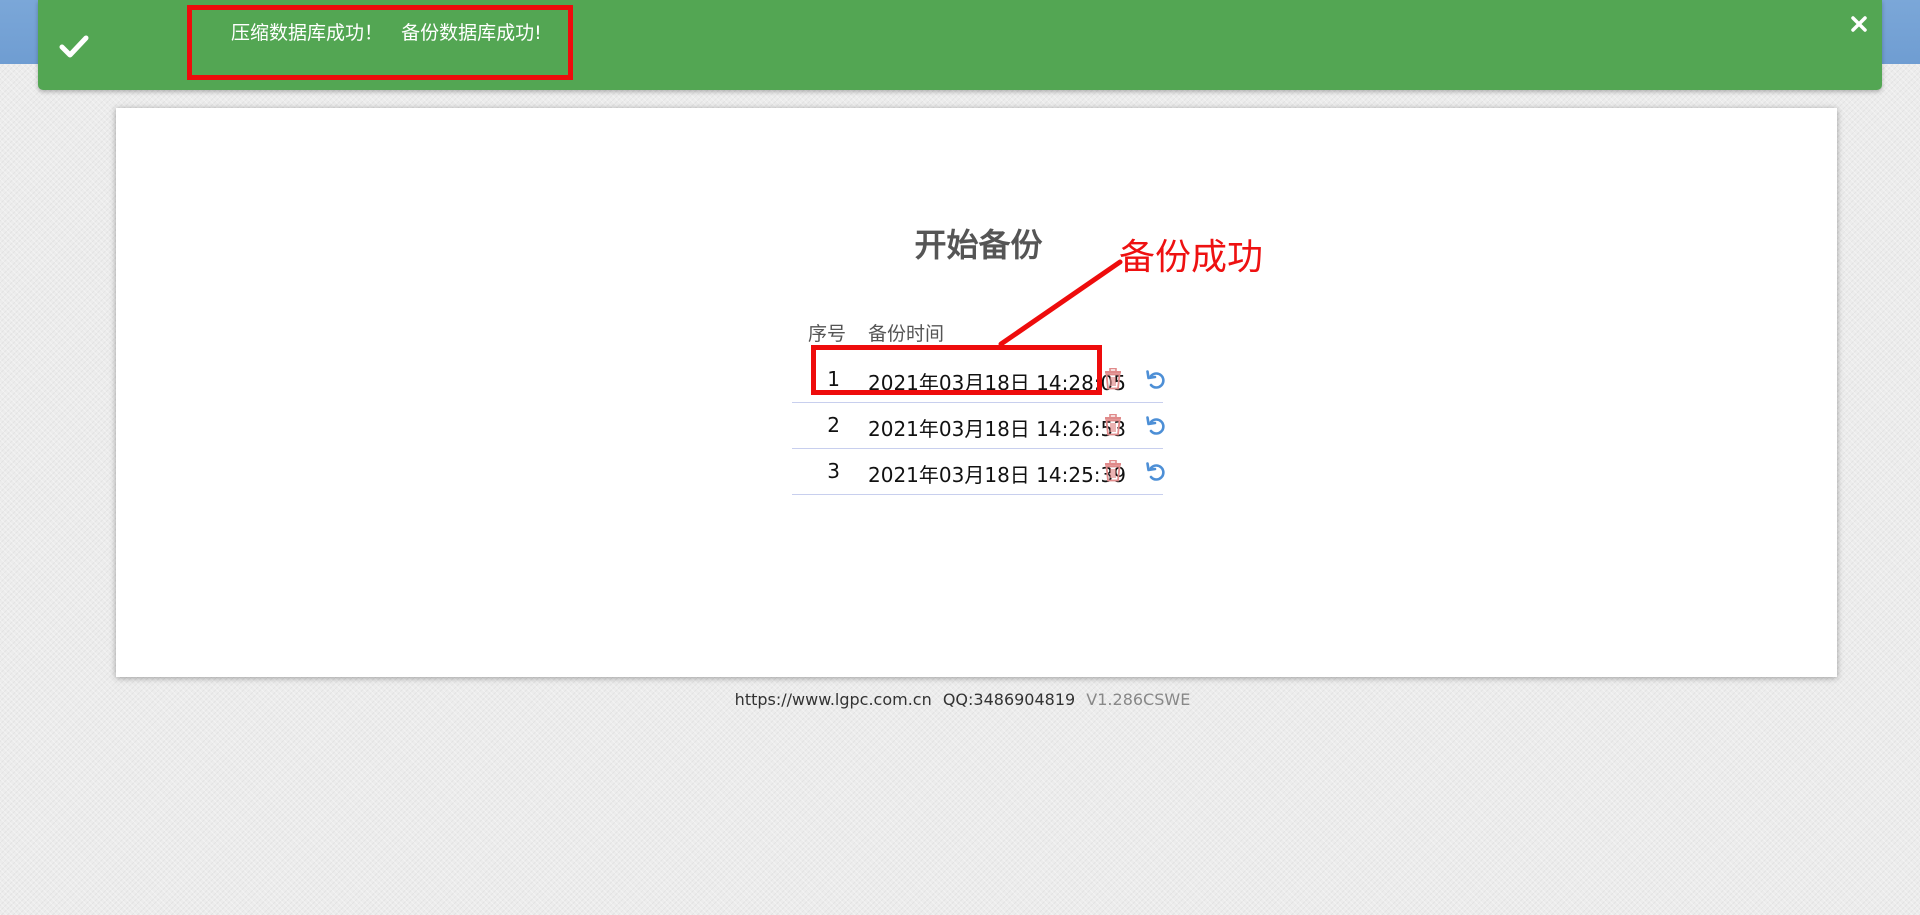  Describe the element at coordinates (956, 370) in the screenshot. I see `annotation-box-first-row` at that location.